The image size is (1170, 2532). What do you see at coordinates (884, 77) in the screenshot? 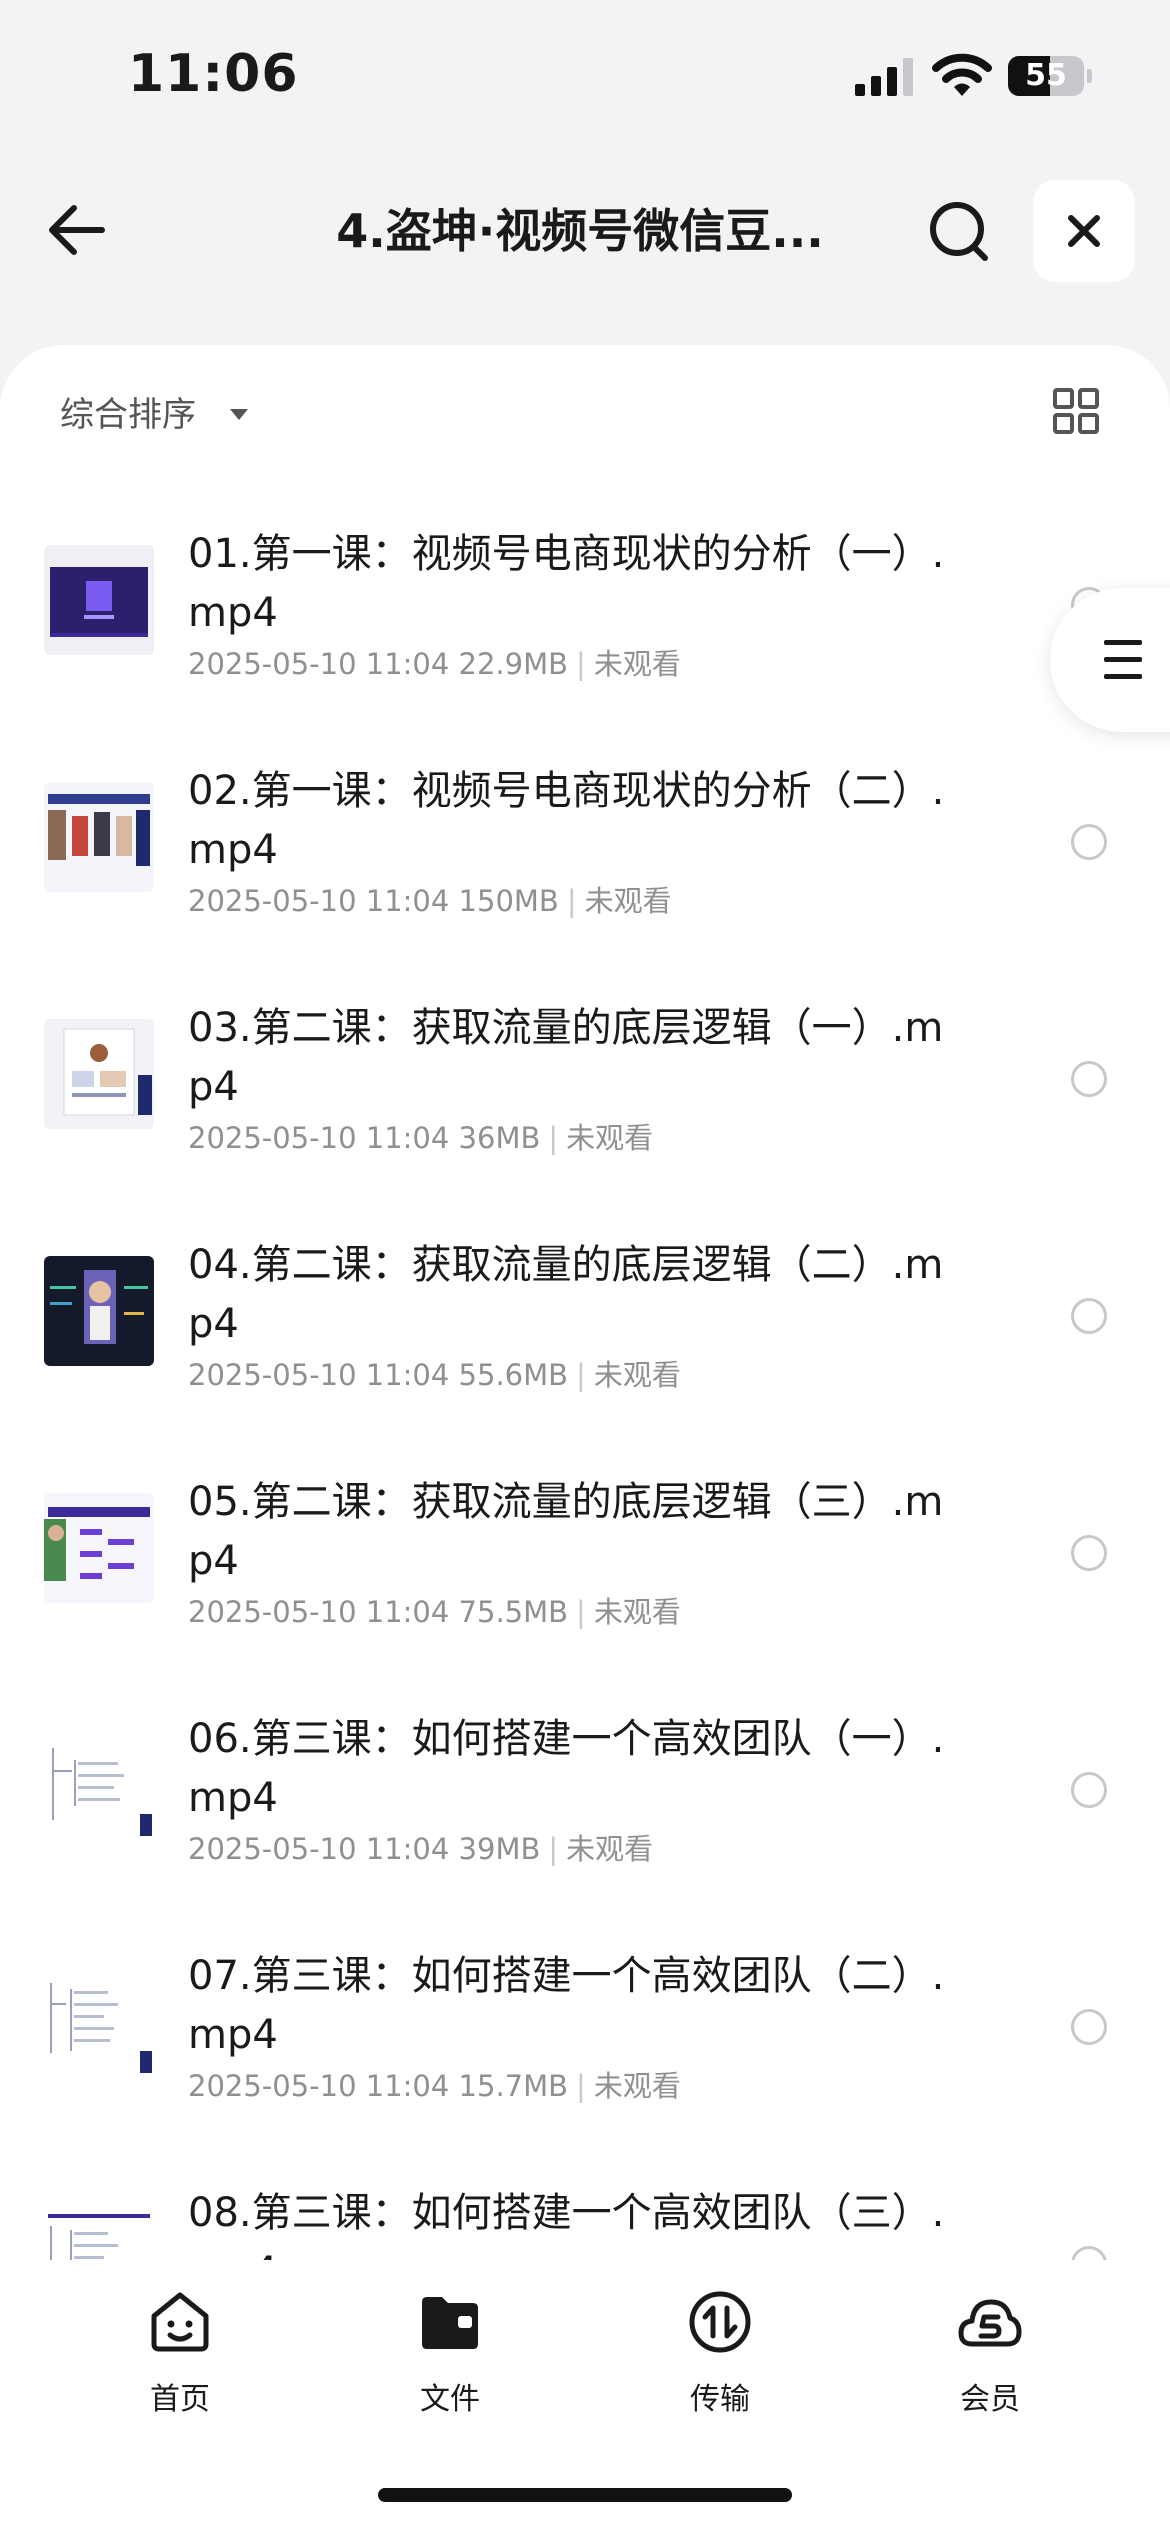
I see `cellular-signal-icon` at bounding box center [884, 77].